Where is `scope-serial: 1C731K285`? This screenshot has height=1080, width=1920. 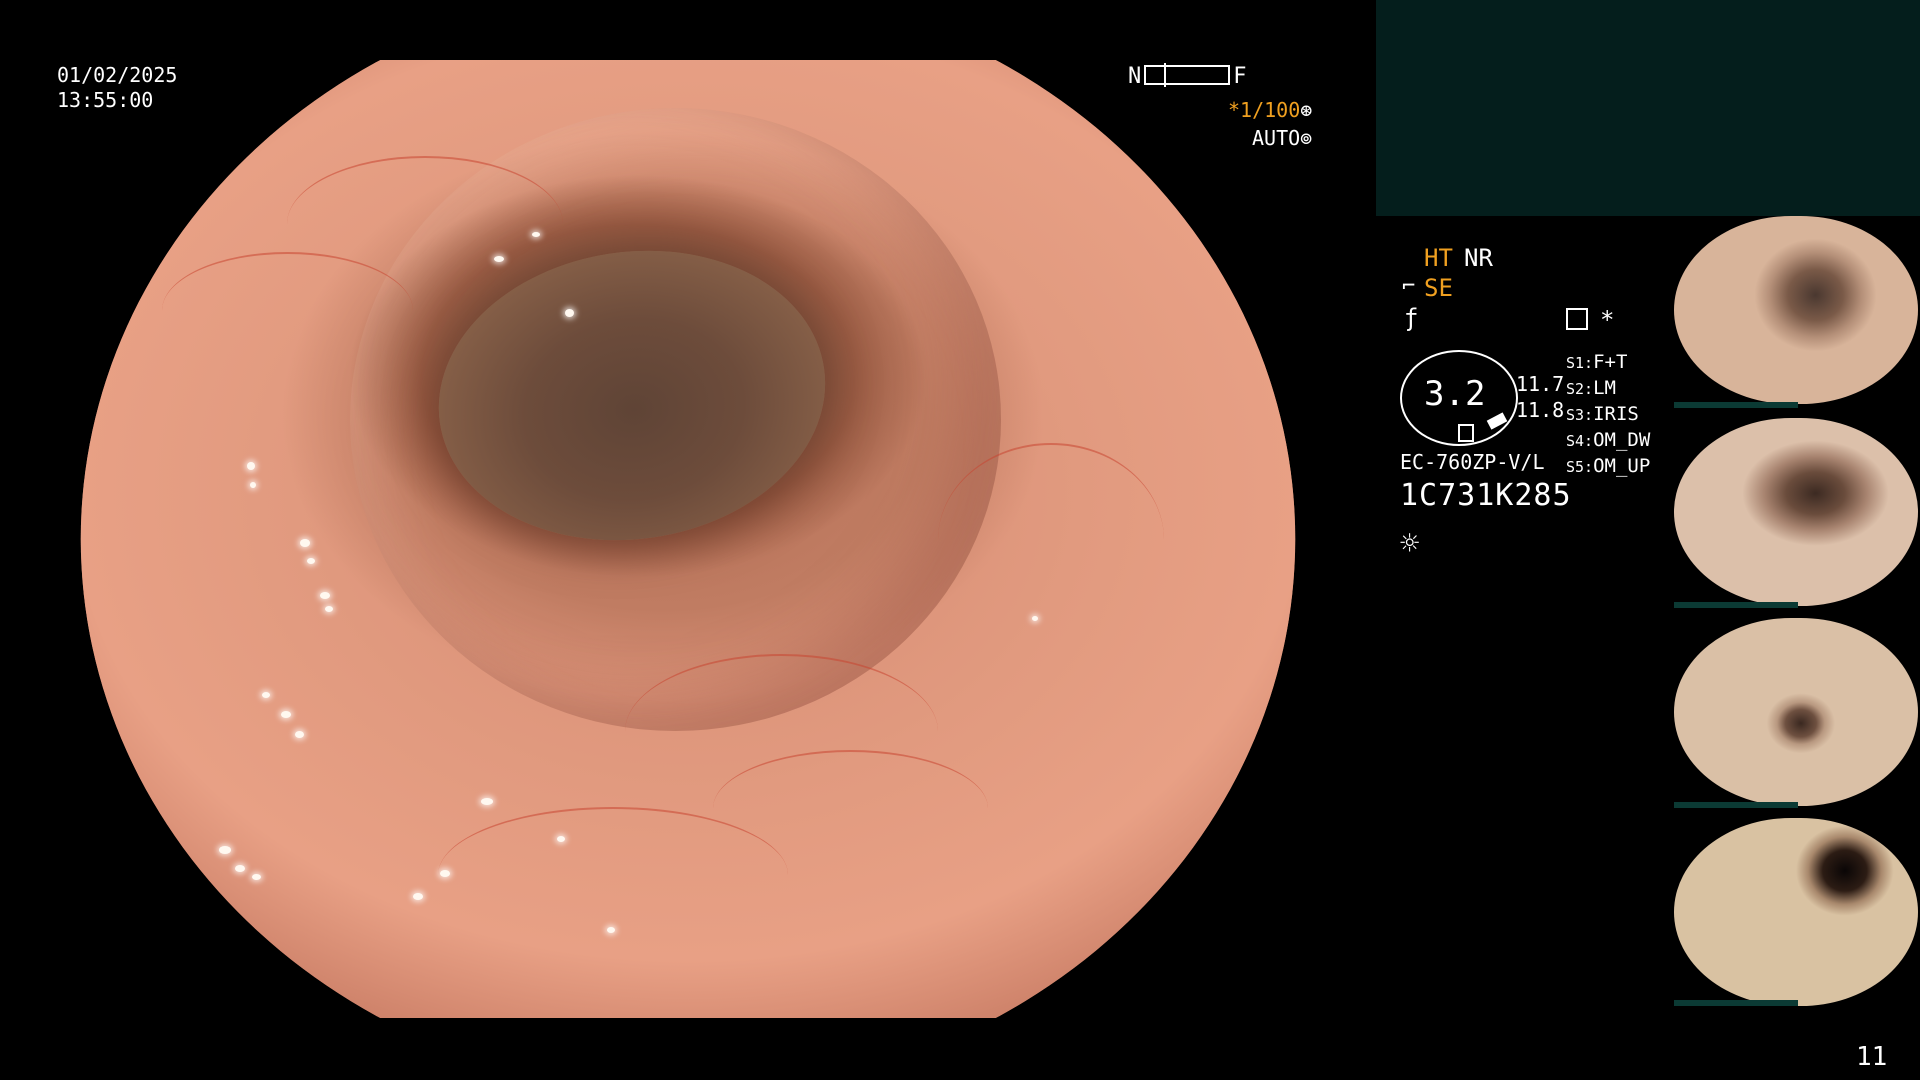 scope-serial: 1C731K285 is located at coordinates (1486, 495).